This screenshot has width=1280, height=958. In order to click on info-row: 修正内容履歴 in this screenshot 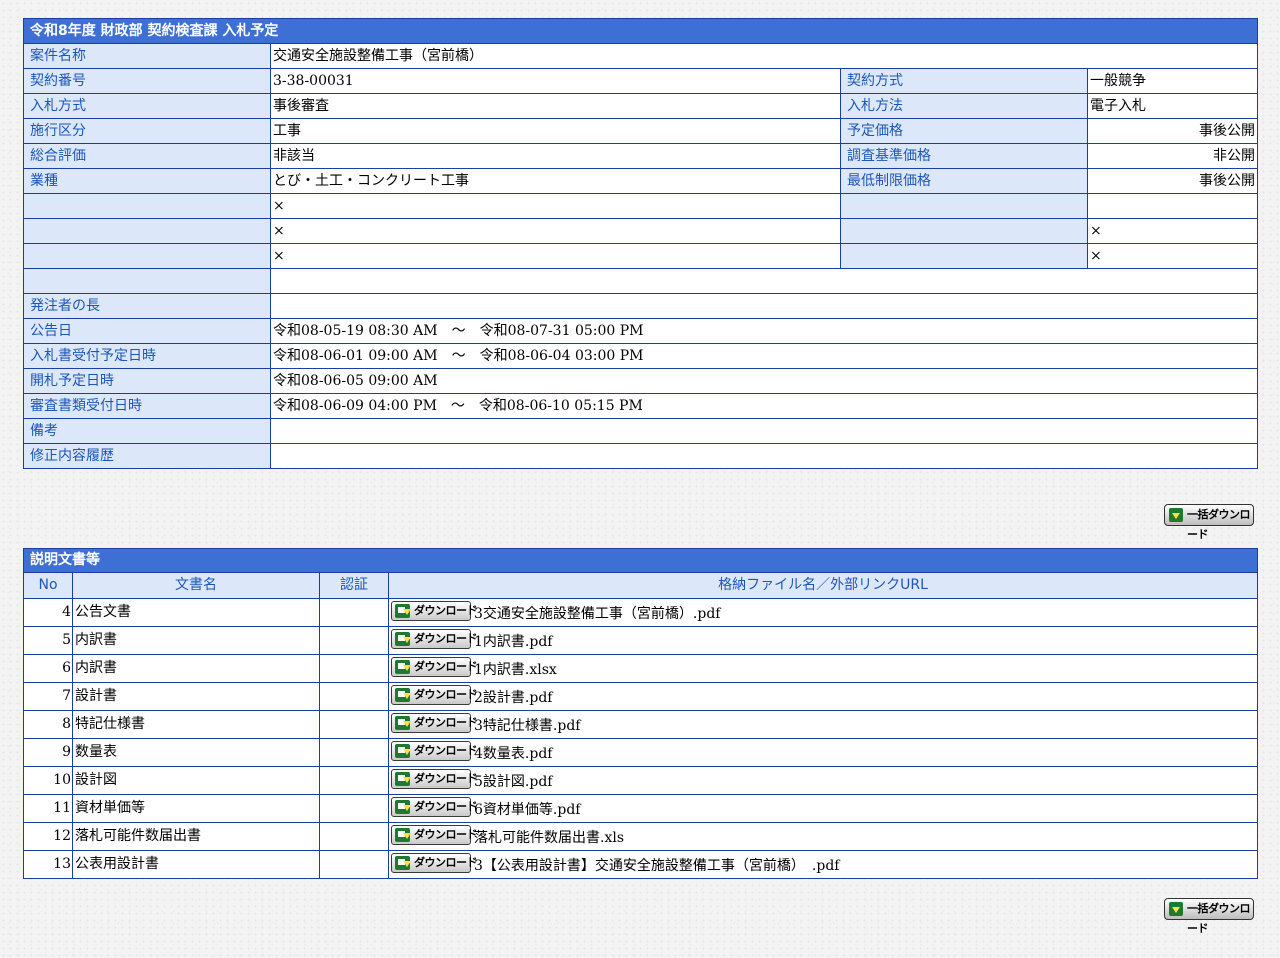, I will do `click(640, 456)`.